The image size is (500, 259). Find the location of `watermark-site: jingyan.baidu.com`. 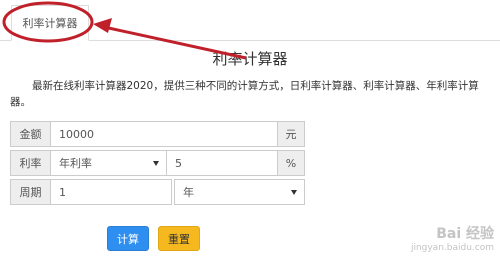

watermark-site: jingyan.baidu.com is located at coordinates (452, 248).